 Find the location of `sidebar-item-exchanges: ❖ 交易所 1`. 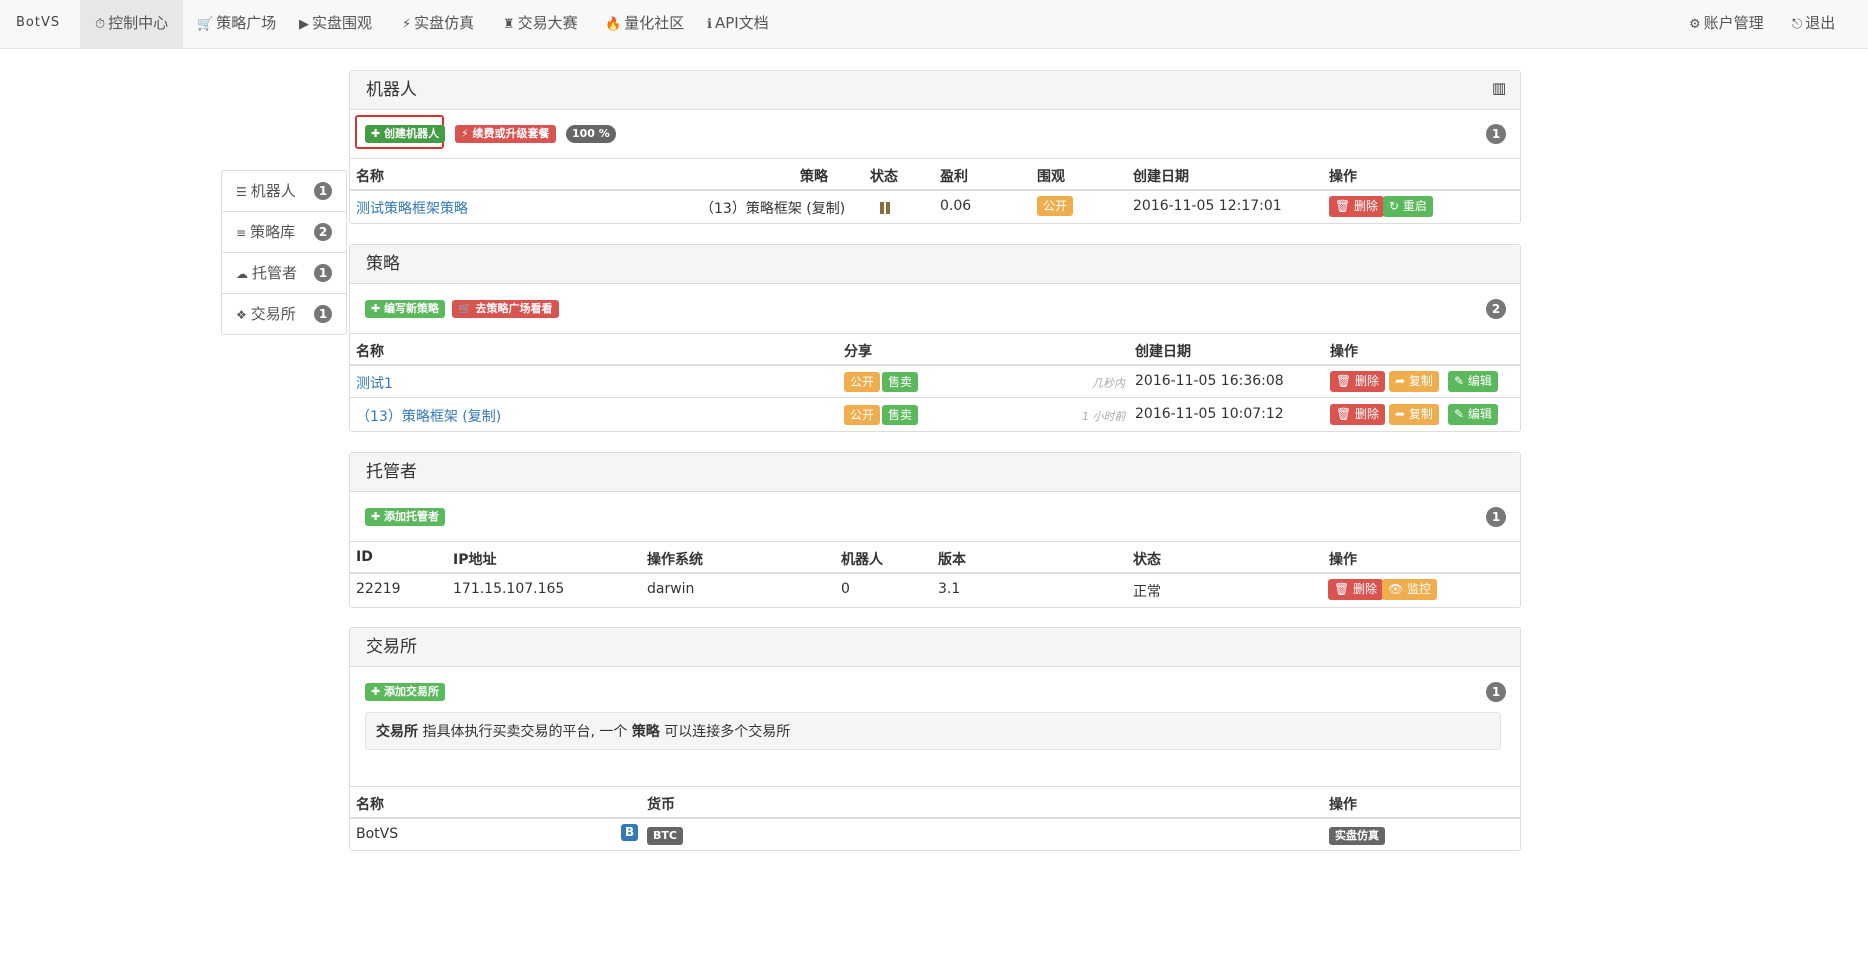

sidebar-item-exchanges: ❖ 交易所 1 is located at coordinates (284, 314).